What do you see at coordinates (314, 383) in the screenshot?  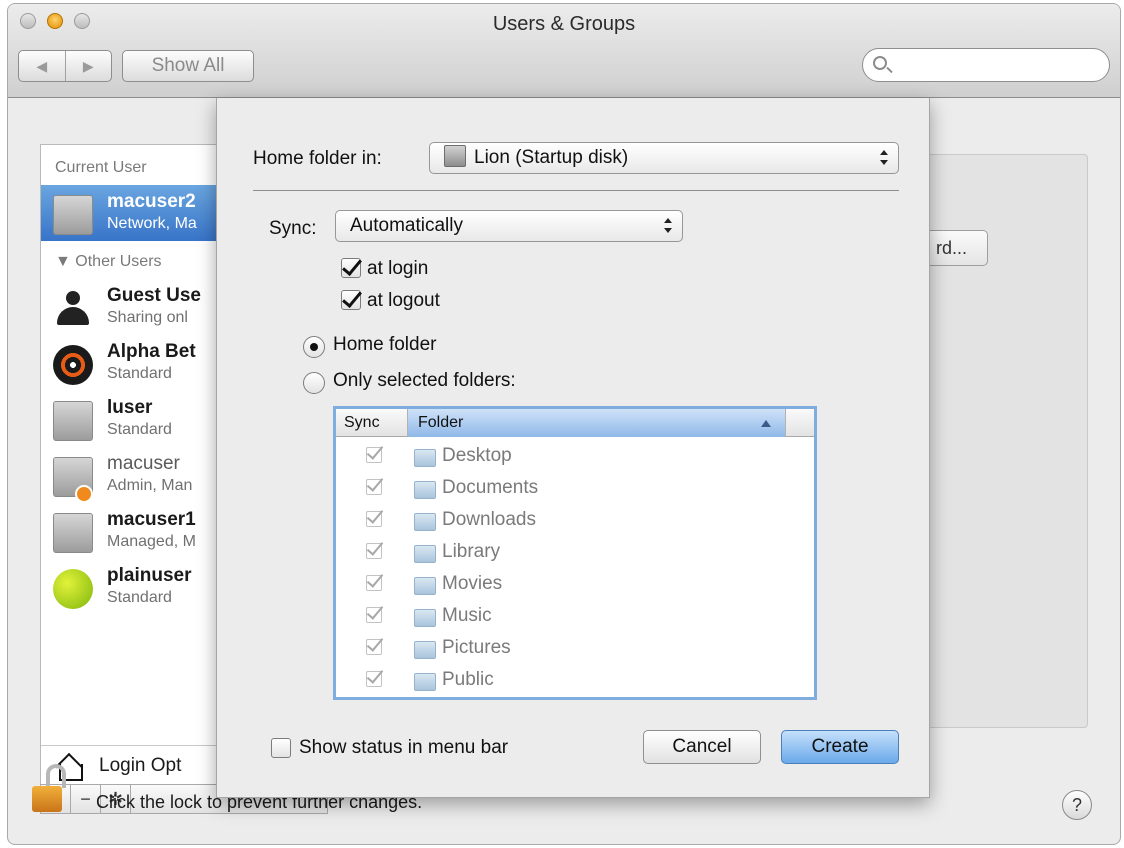 I see `only-selected-folders-radio` at bounding box center [314, 383].